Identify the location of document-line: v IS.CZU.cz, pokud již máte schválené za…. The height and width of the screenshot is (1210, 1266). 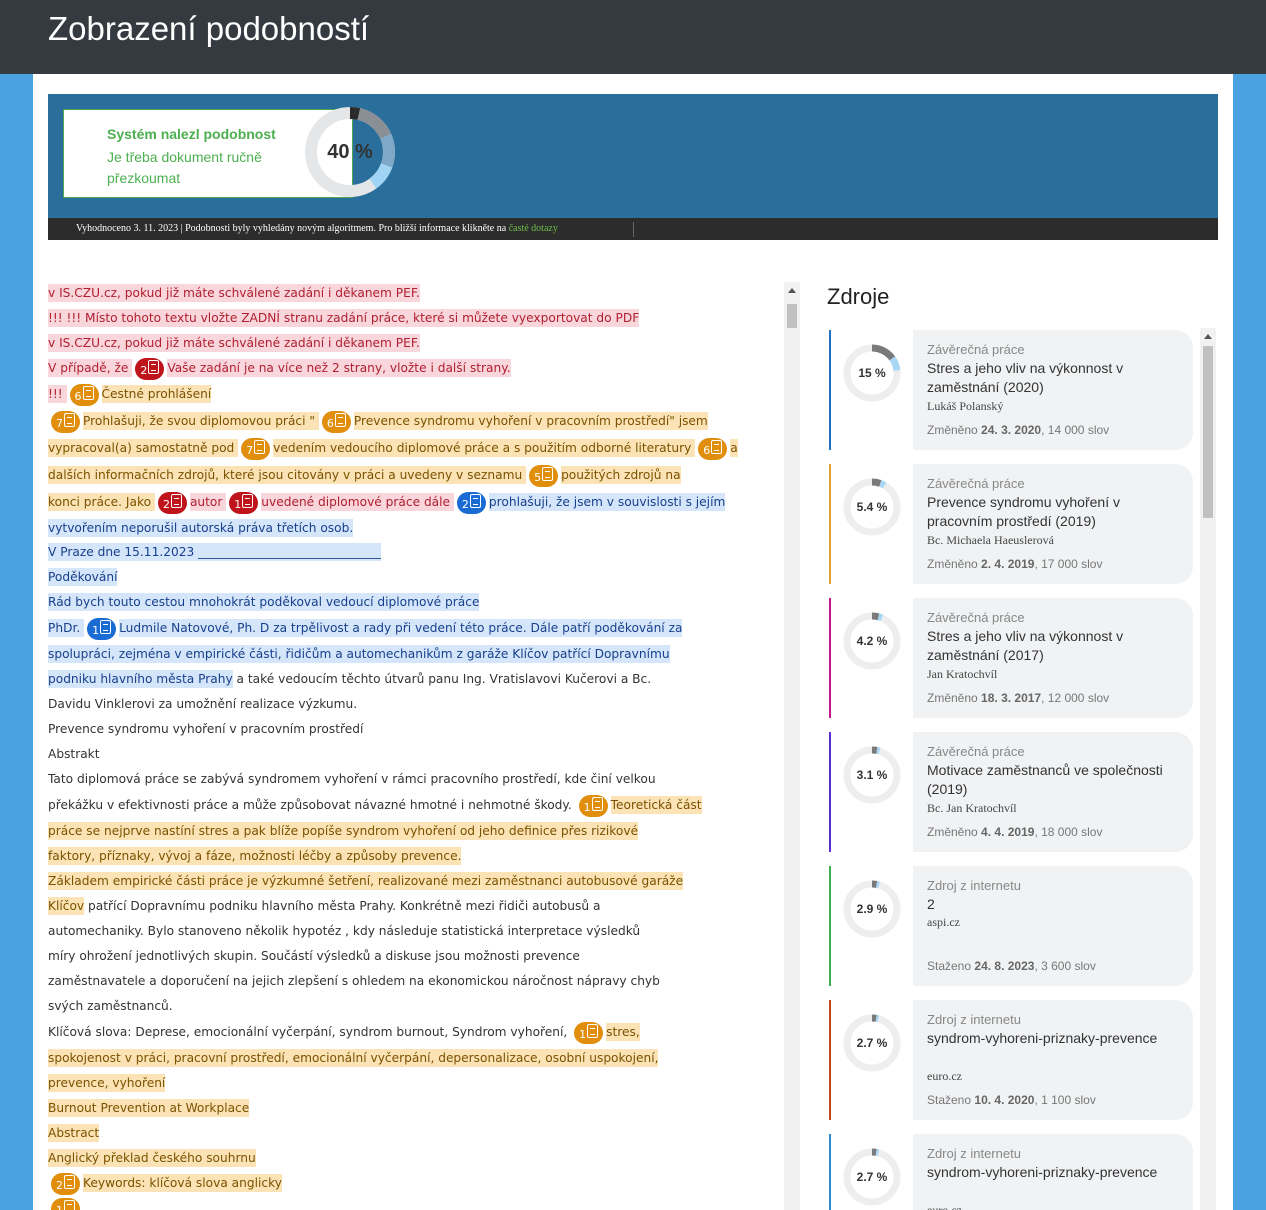
(234, 293).